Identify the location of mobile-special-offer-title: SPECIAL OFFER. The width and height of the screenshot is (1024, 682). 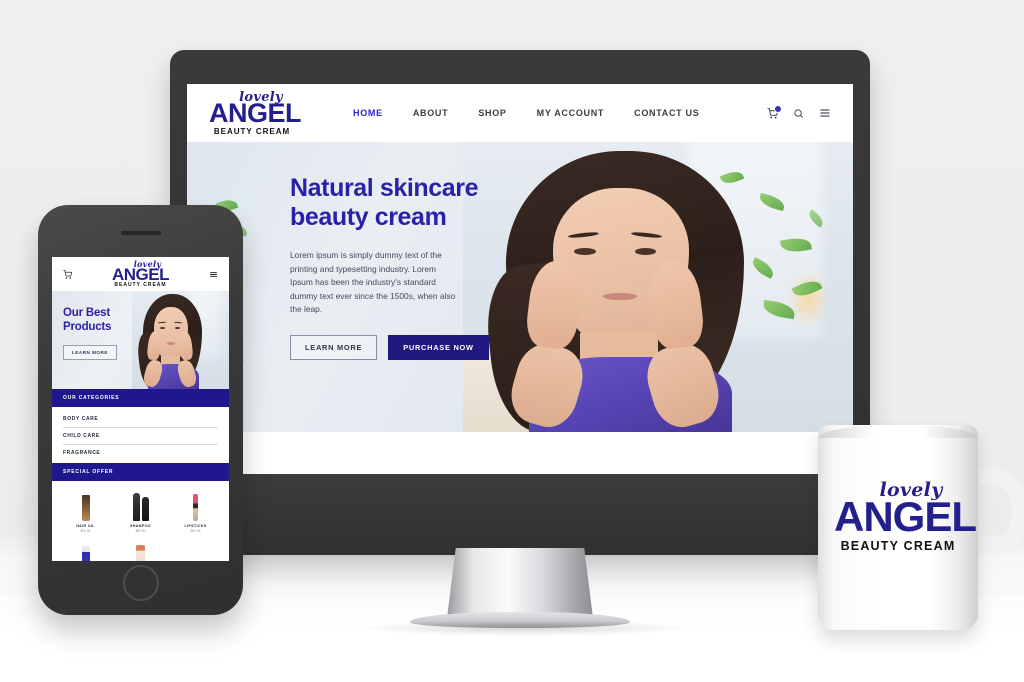
(140, 472).